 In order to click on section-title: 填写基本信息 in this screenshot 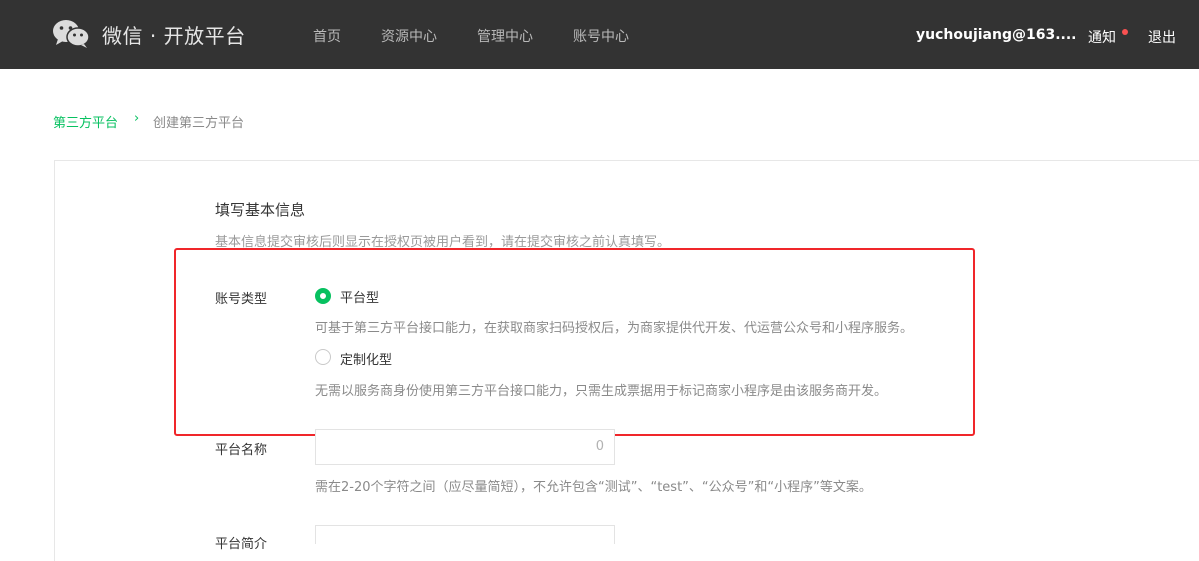, I will do `click(260, 210)`.